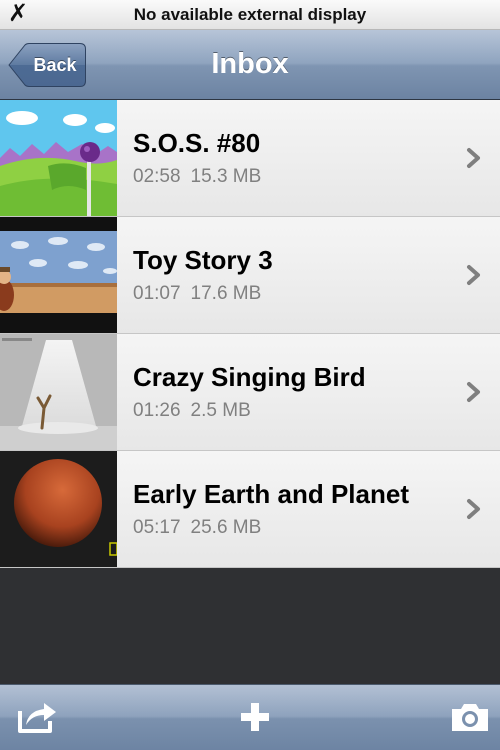  Describe the element at coordinates (157, 293) in the screenshot. I see `video-duration: 01:07` at that location.